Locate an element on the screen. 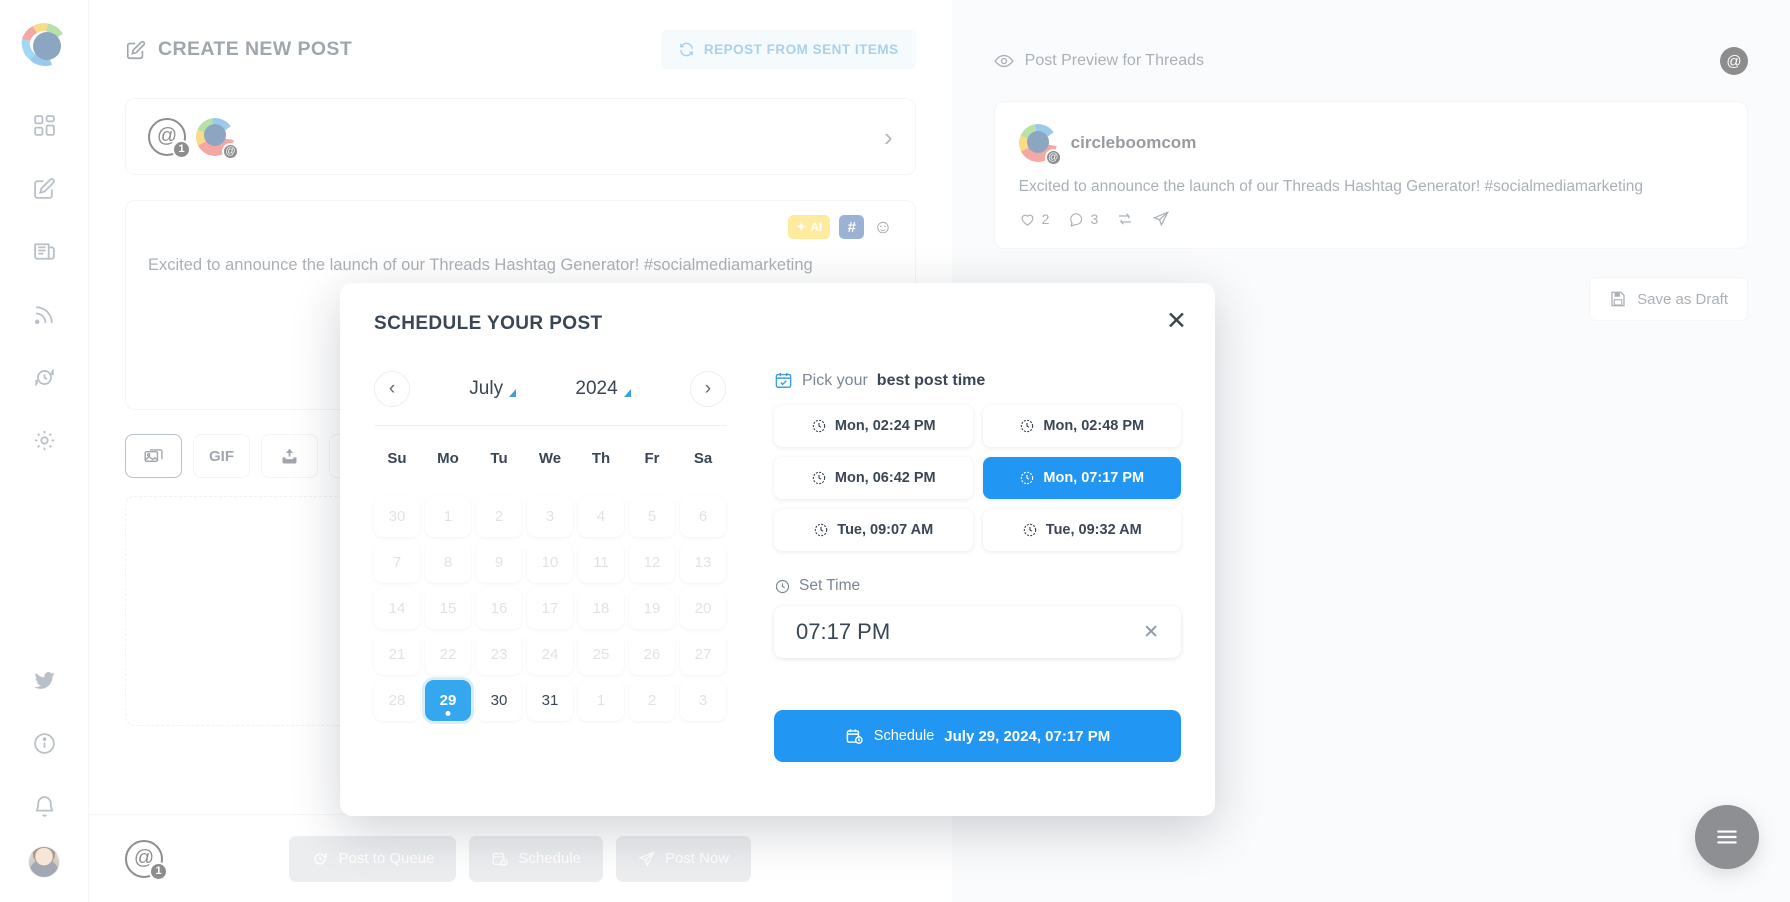 The image size is (1790, 902). preview-title-text: Post Preview for Threads is located at coordinates (1114, 60).